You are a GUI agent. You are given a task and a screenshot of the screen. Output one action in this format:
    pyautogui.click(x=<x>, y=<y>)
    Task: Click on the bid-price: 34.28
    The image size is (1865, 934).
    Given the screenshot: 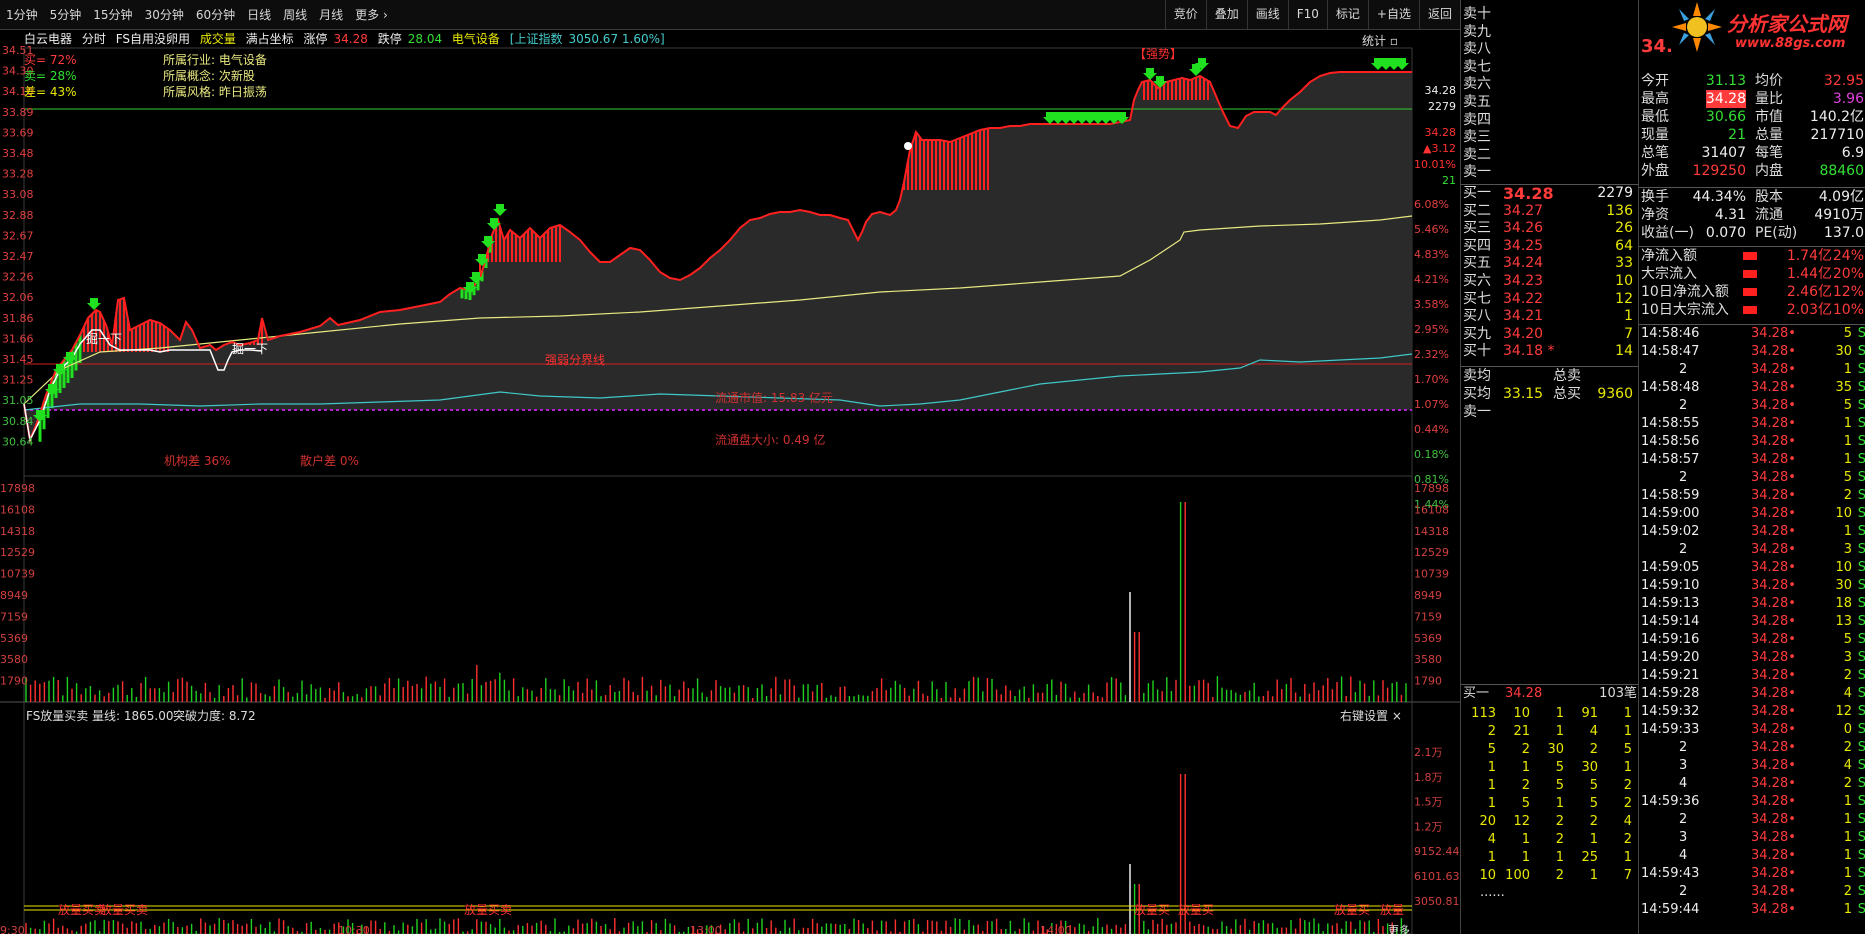 What is the action you would take?
    pyautogui.click(x=1528, y=193)
    